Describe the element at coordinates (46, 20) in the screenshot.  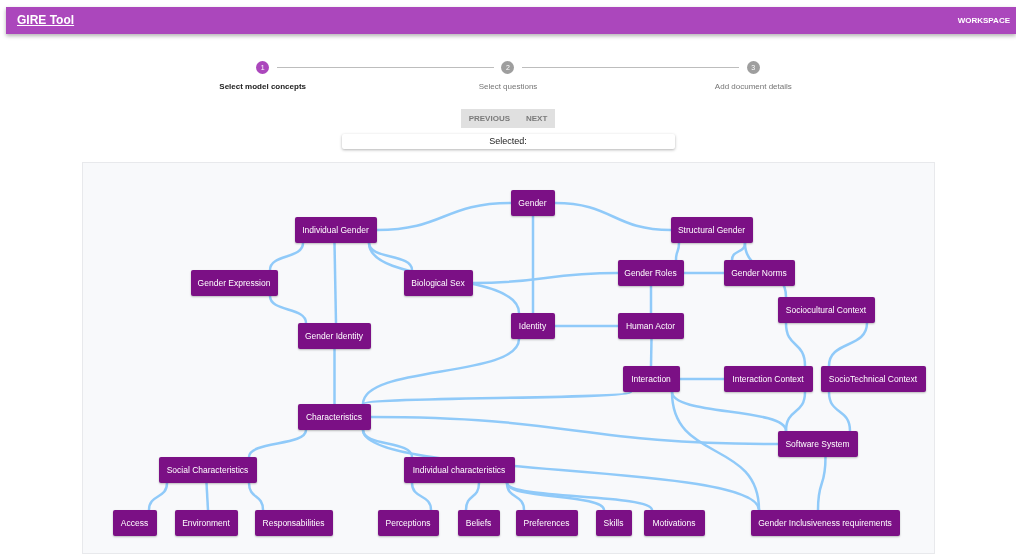
I see `app-title-link: GIRE Tool` at that location.